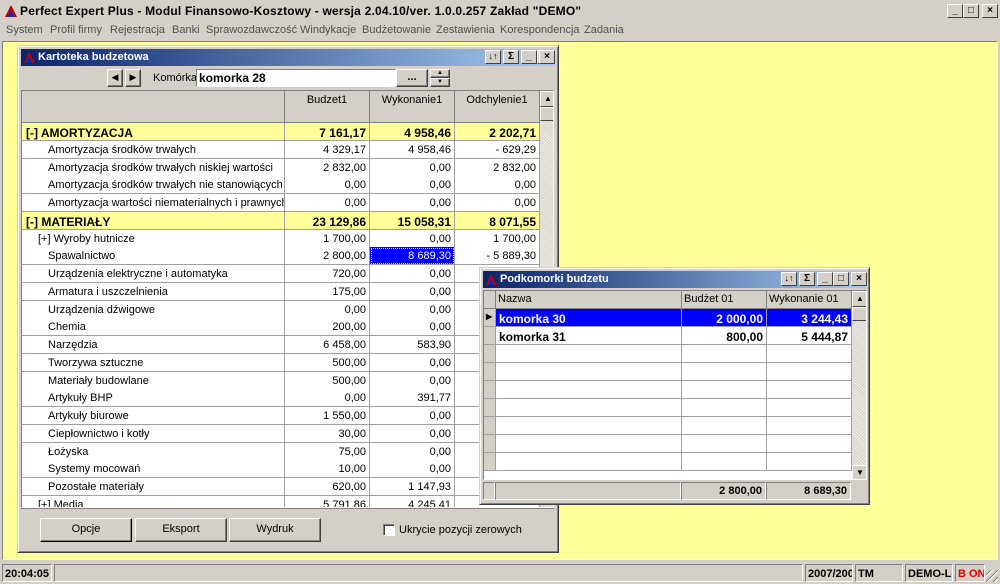 This screenshot has height=584, width=1000. What do you see at coordinates (809, 300) in the screenshot?
I see `podkomorki-col-wykonanie: Wykonanie 01` at bounding box center [809, 300].